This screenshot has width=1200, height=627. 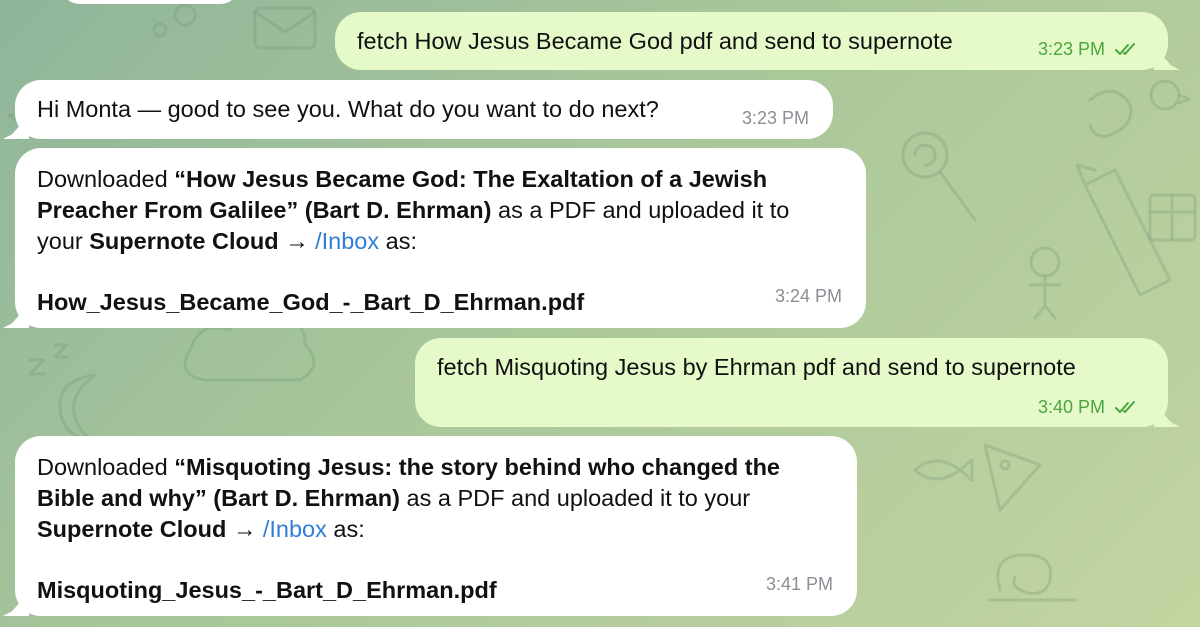 I want to click on doodle-gift-icon, so click(x=1172, y=217).